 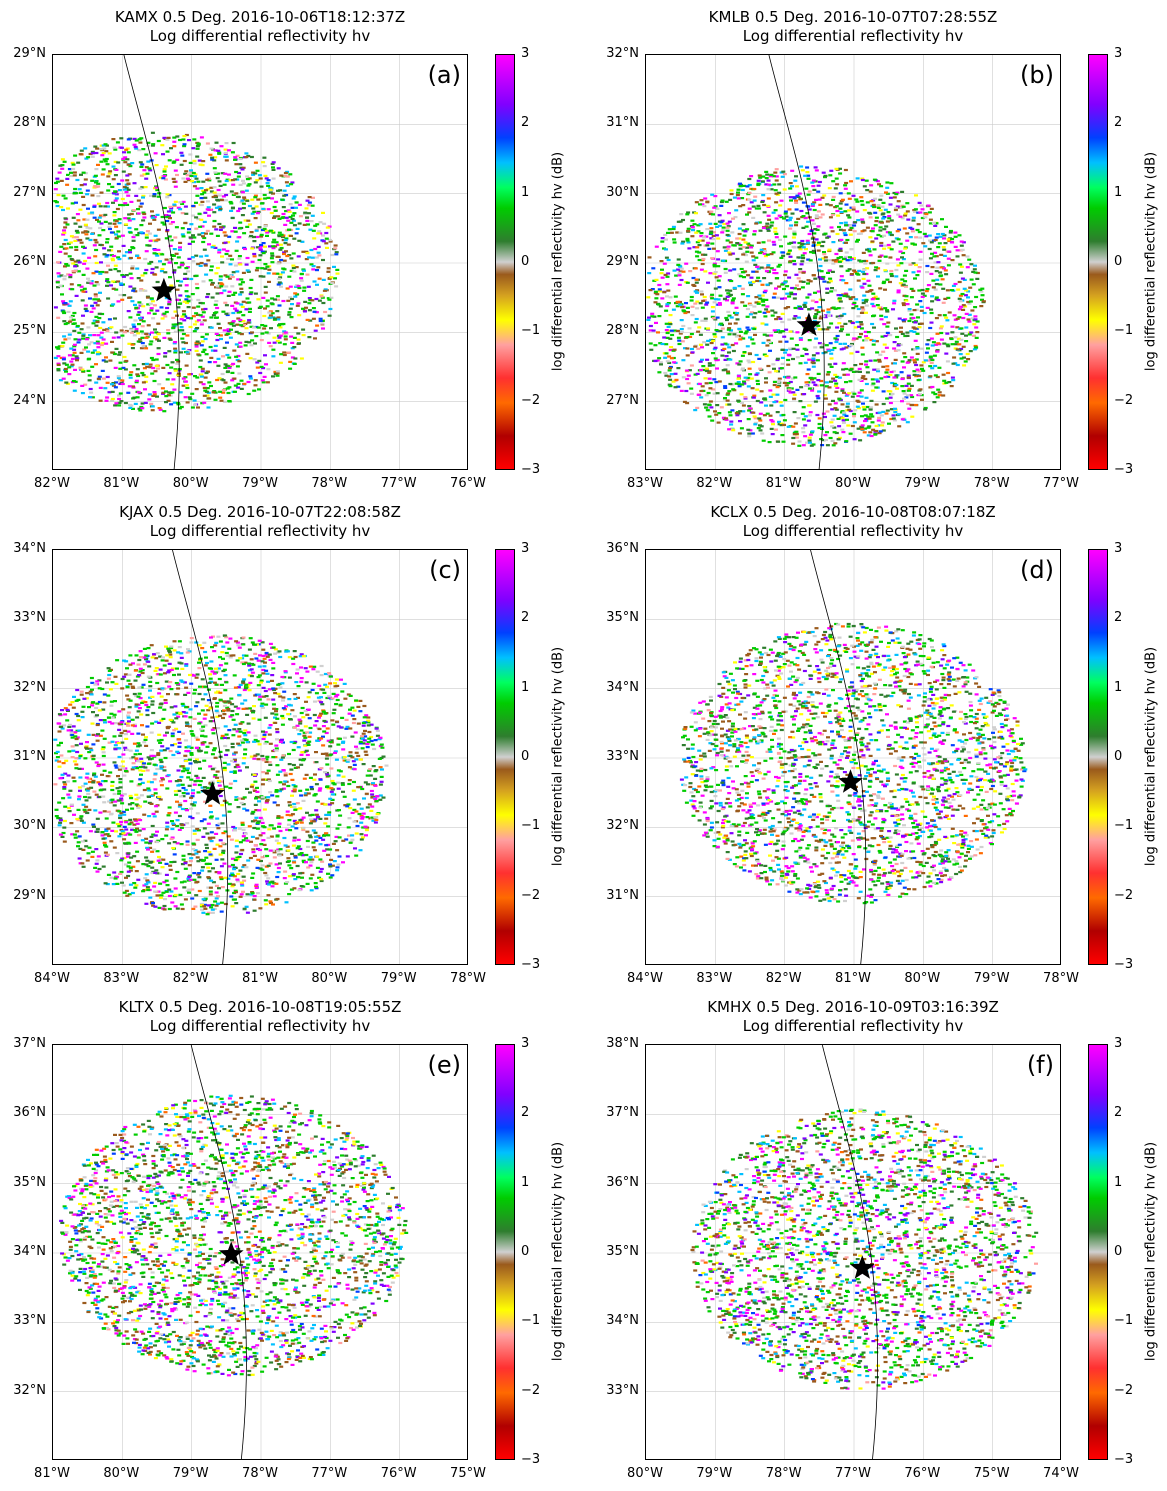 What do you see at coordinates (29, 400) in the screenshot?
I see `latitude-tick-label: 24°N` at bounding box center [29, 400].